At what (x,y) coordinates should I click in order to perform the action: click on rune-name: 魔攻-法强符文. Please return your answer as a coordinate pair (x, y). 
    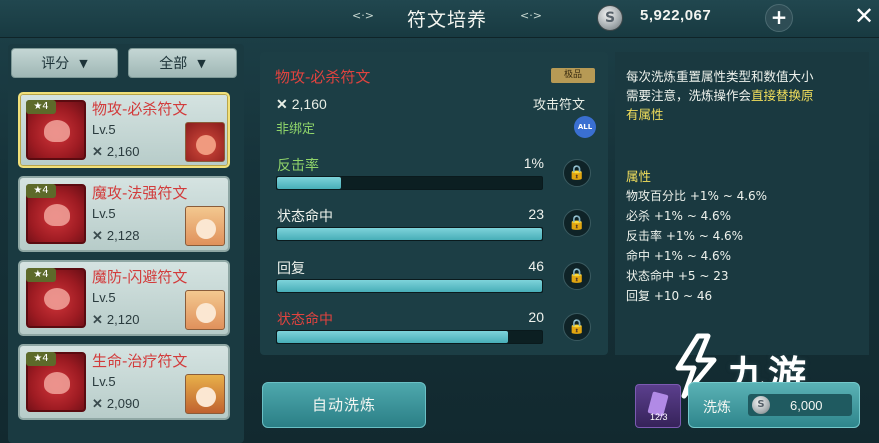
    Looking at the image, I should click on (140, 193).